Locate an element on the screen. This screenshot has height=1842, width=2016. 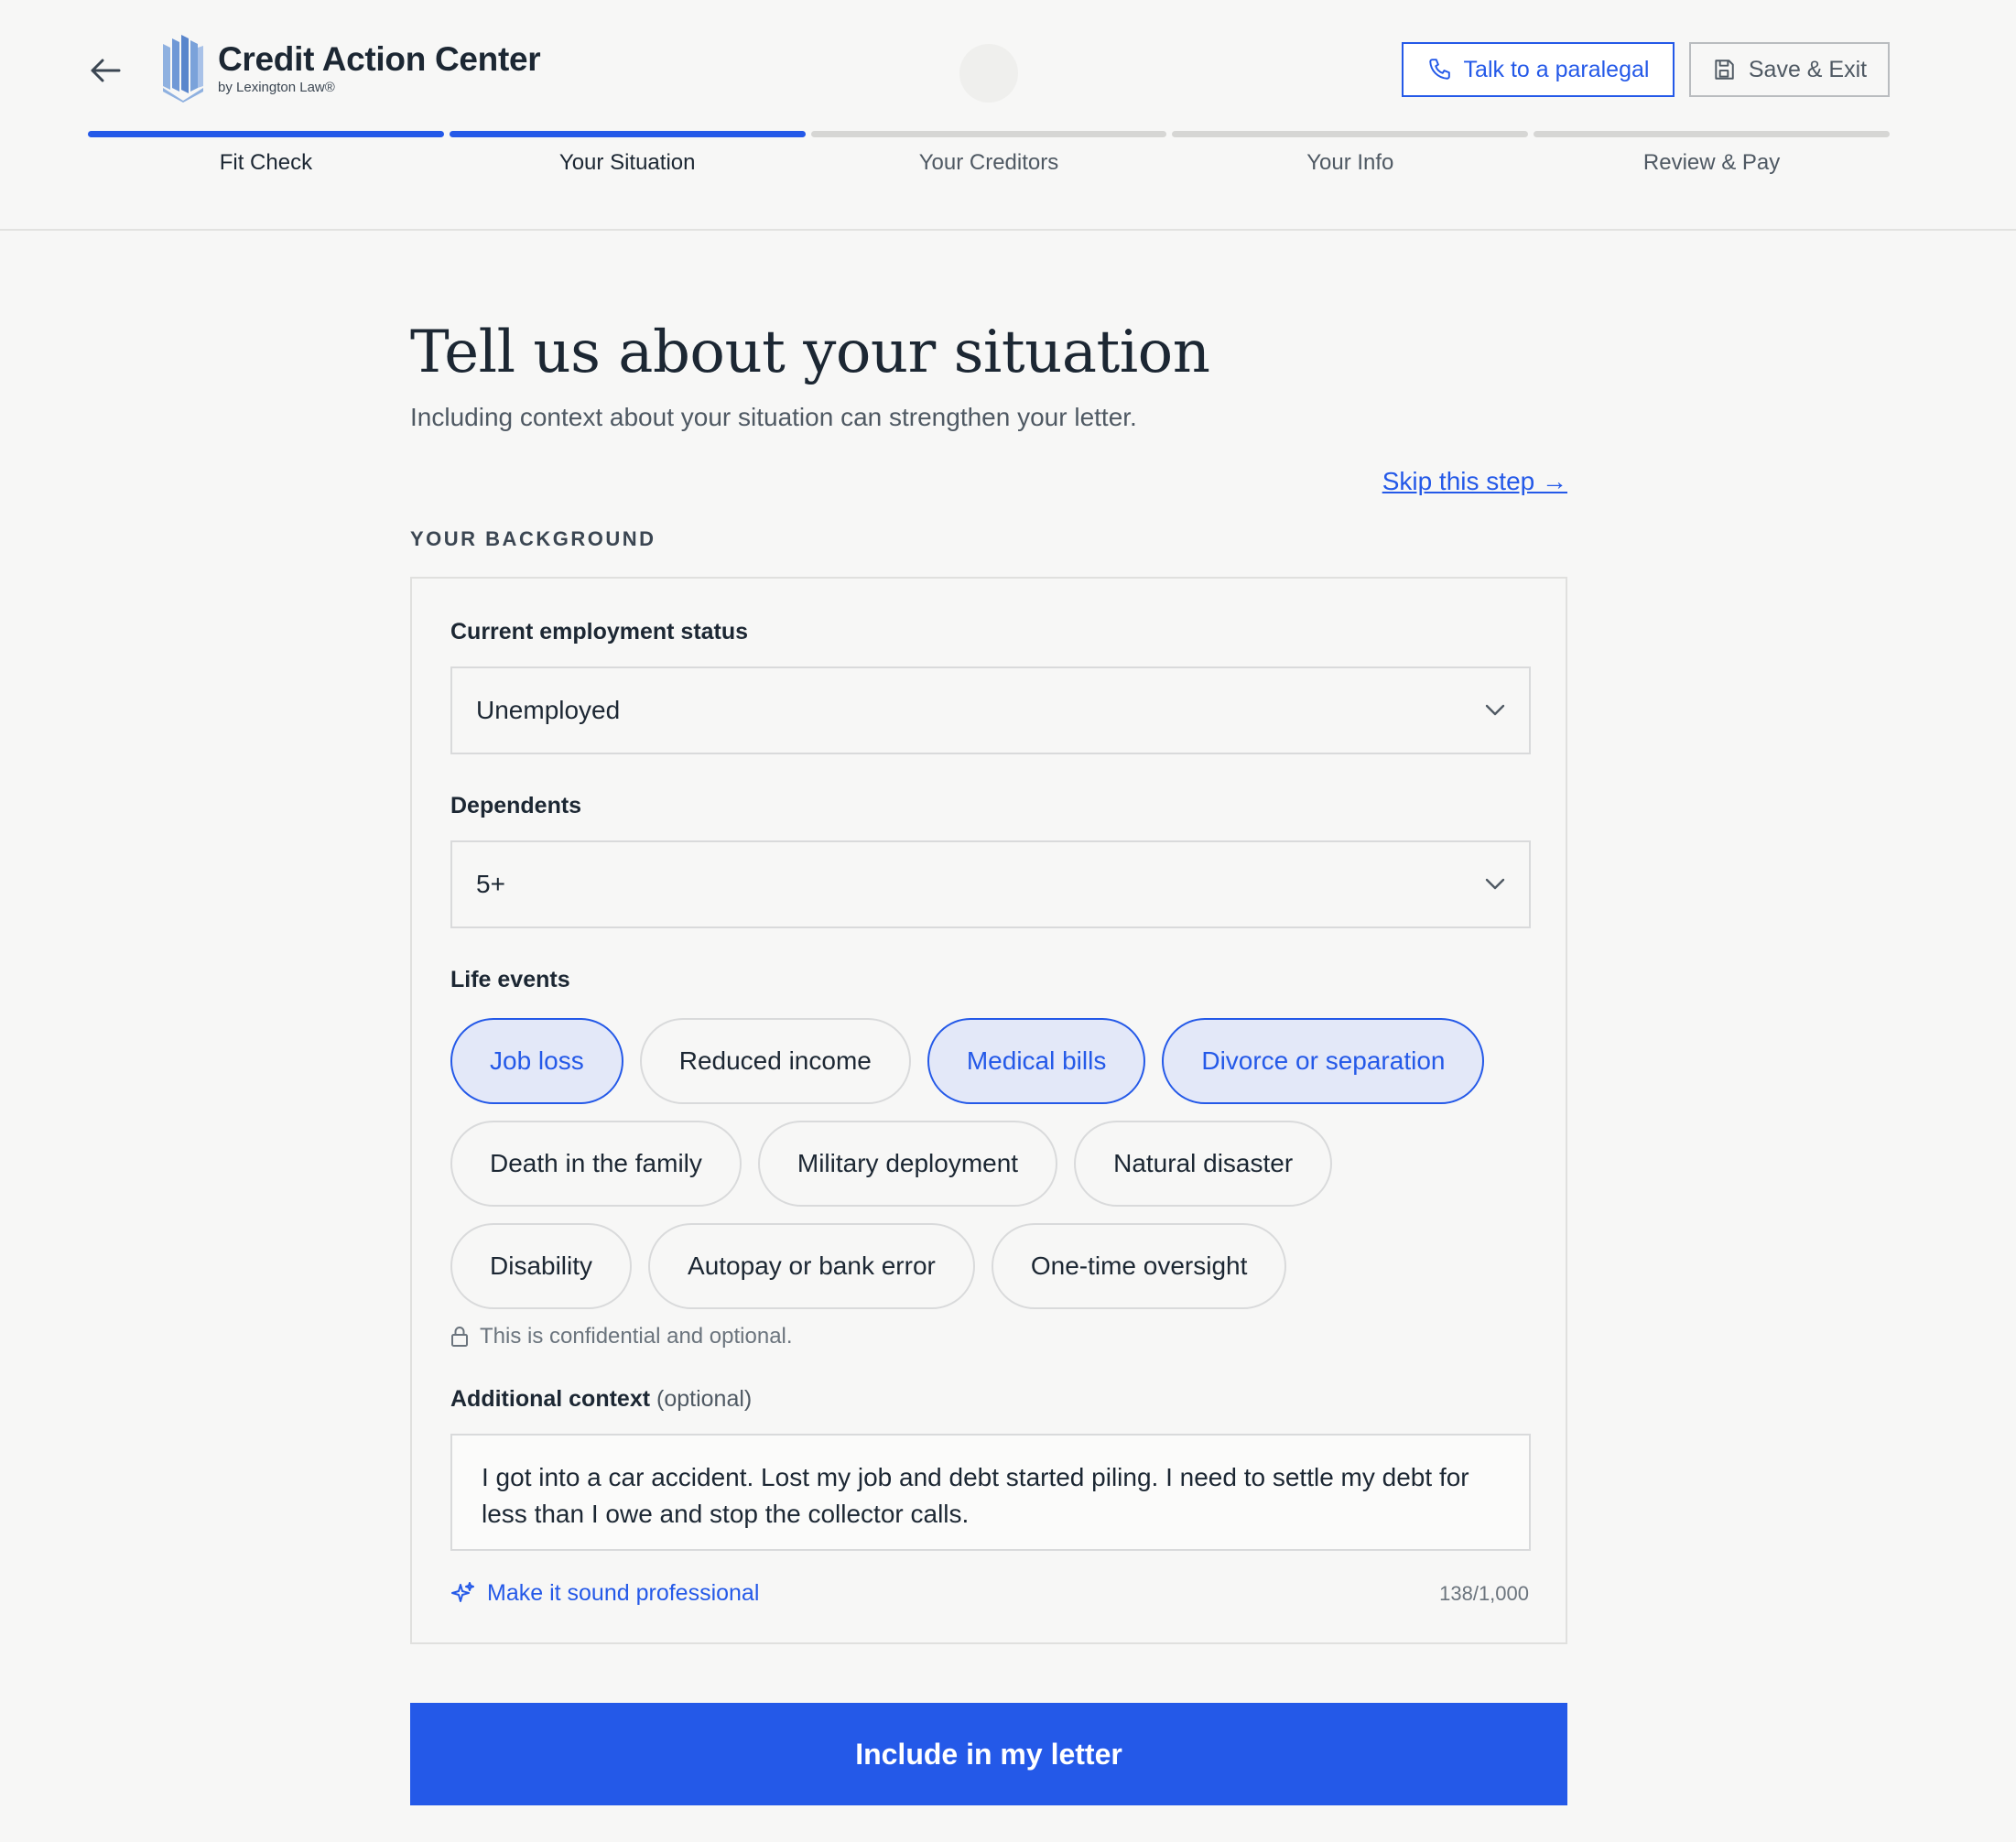
dependents-label: Dependents is located at coordinates (516, 805).